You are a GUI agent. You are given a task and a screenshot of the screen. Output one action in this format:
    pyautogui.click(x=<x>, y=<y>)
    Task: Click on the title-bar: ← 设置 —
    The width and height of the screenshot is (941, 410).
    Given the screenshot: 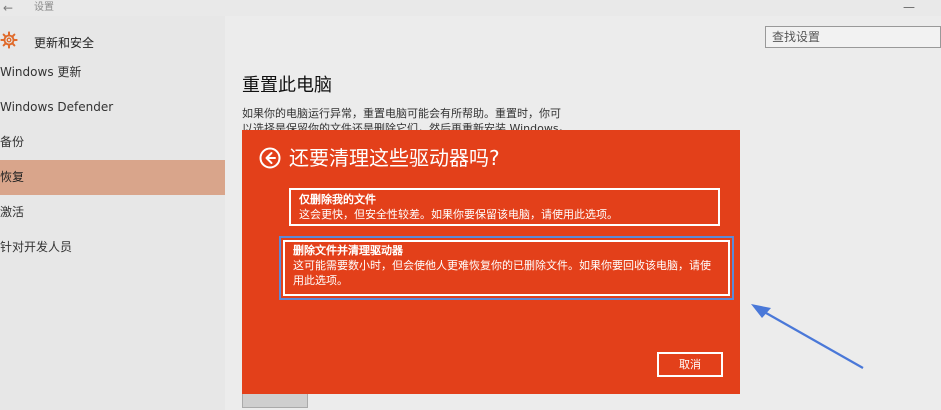 What is the action you would take?
    pyautogui.click(x=470, y=8)
    